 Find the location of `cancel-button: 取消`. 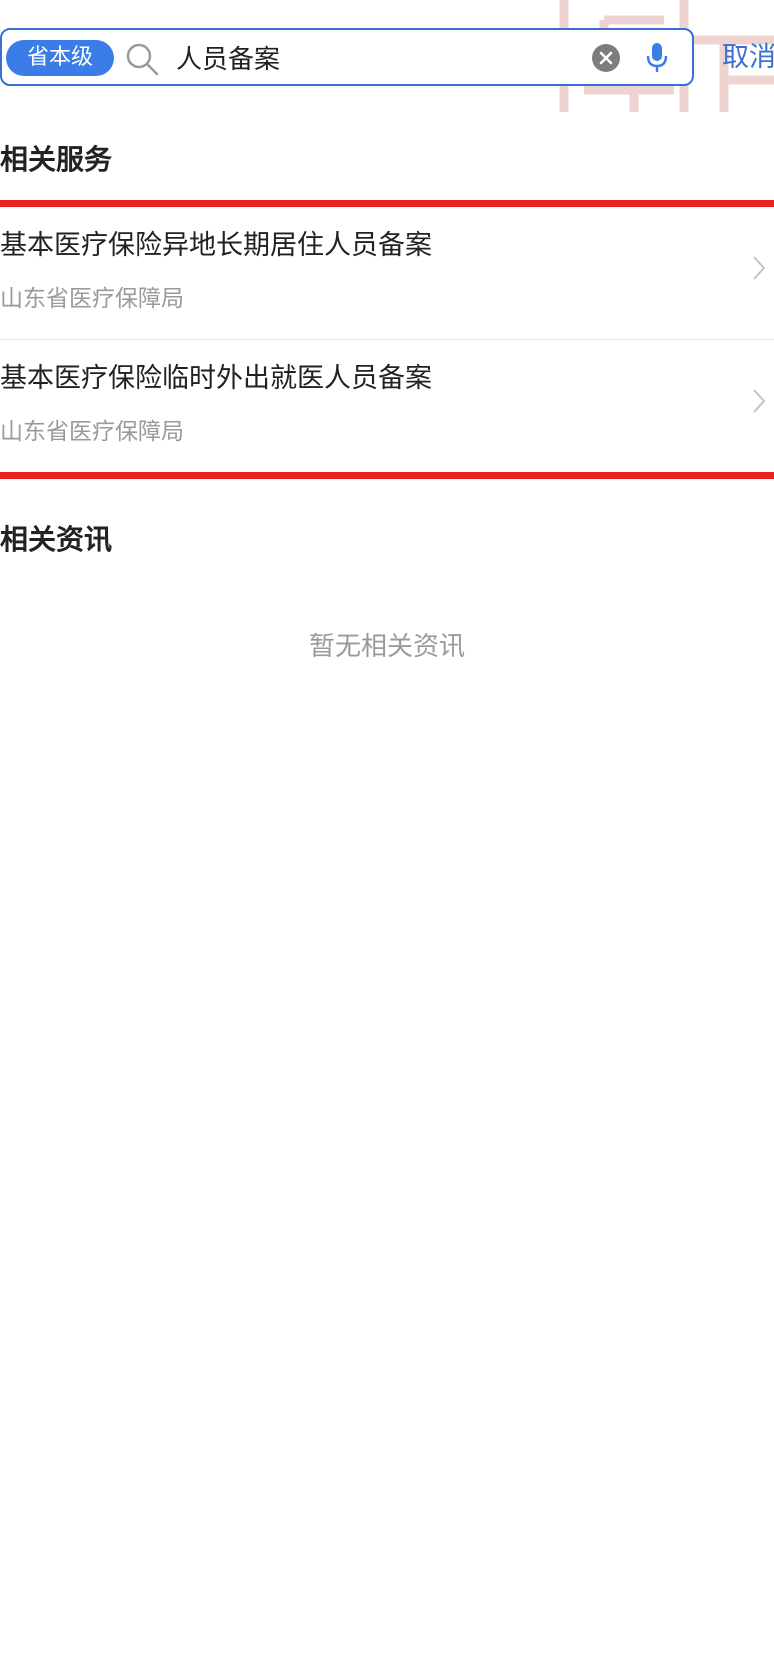

cancel-button: 取消 is located at coordinates (748, 58).